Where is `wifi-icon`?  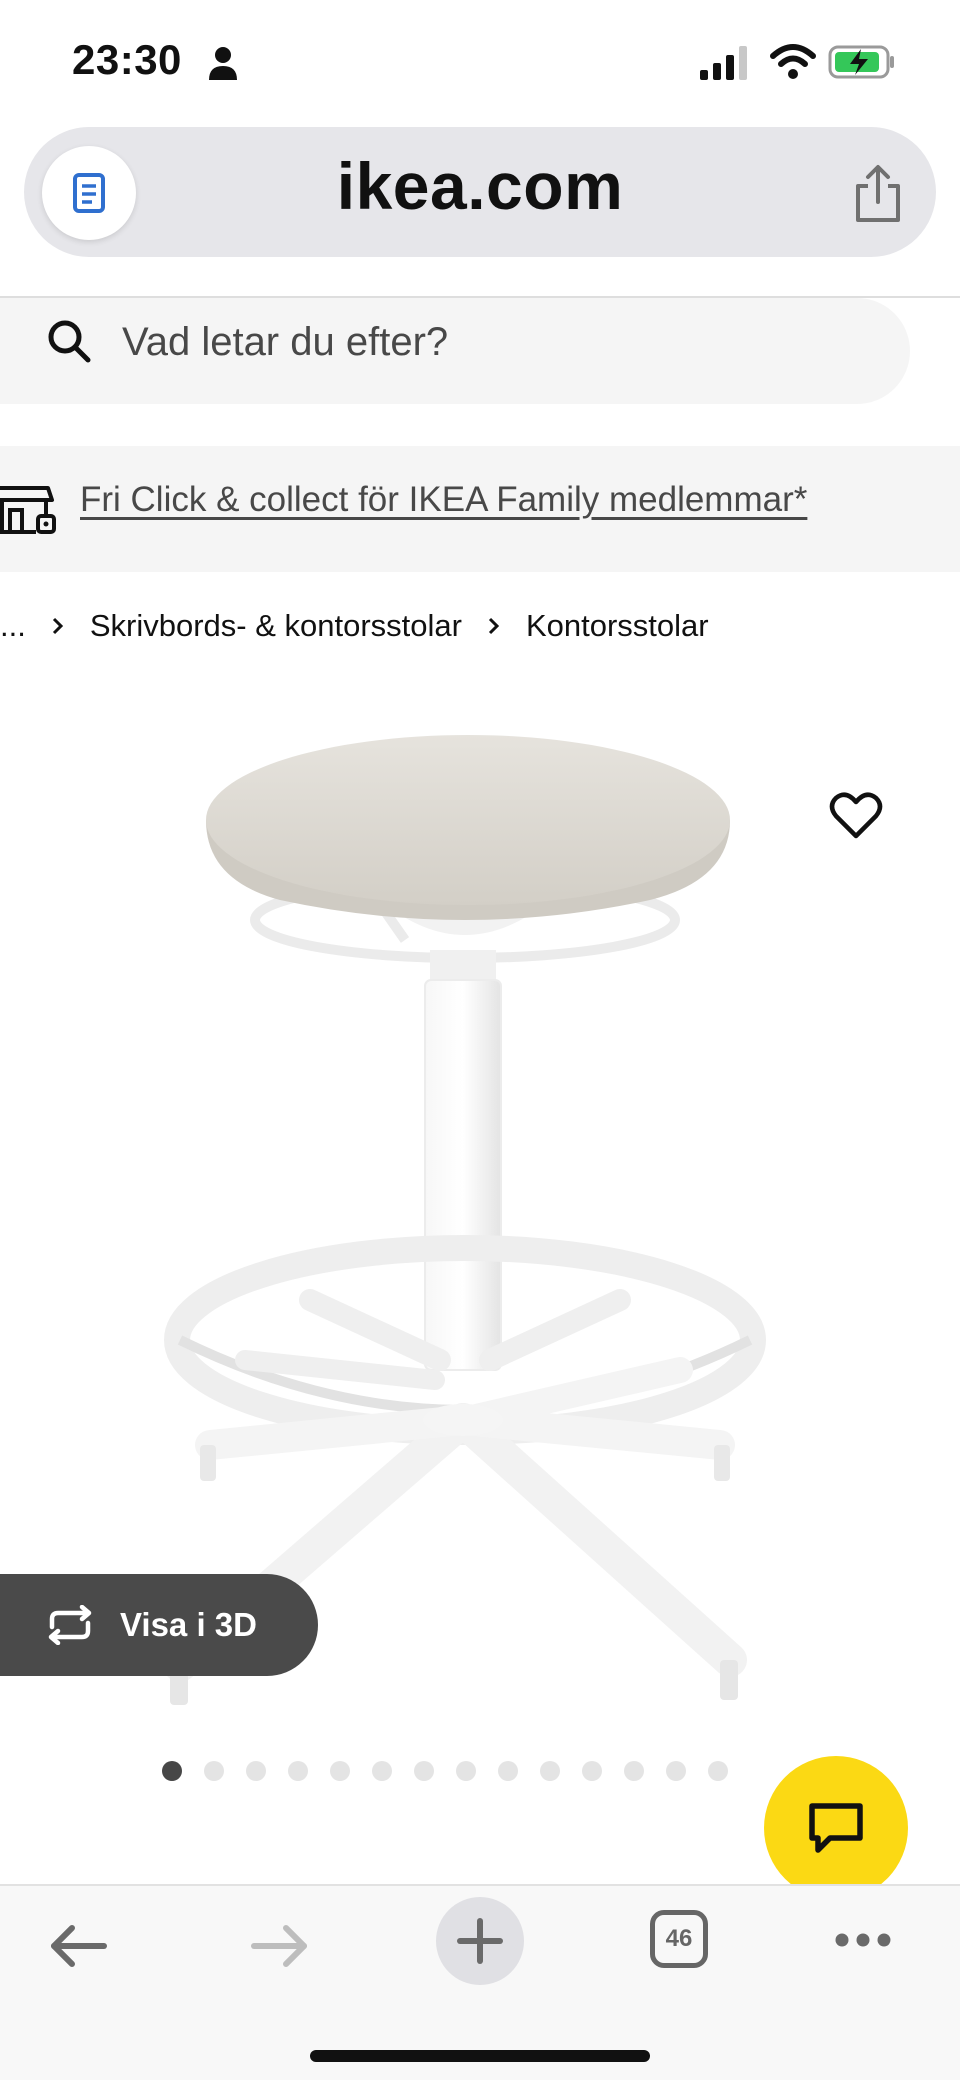 wifi-icon is located at coordinates (793, 61).